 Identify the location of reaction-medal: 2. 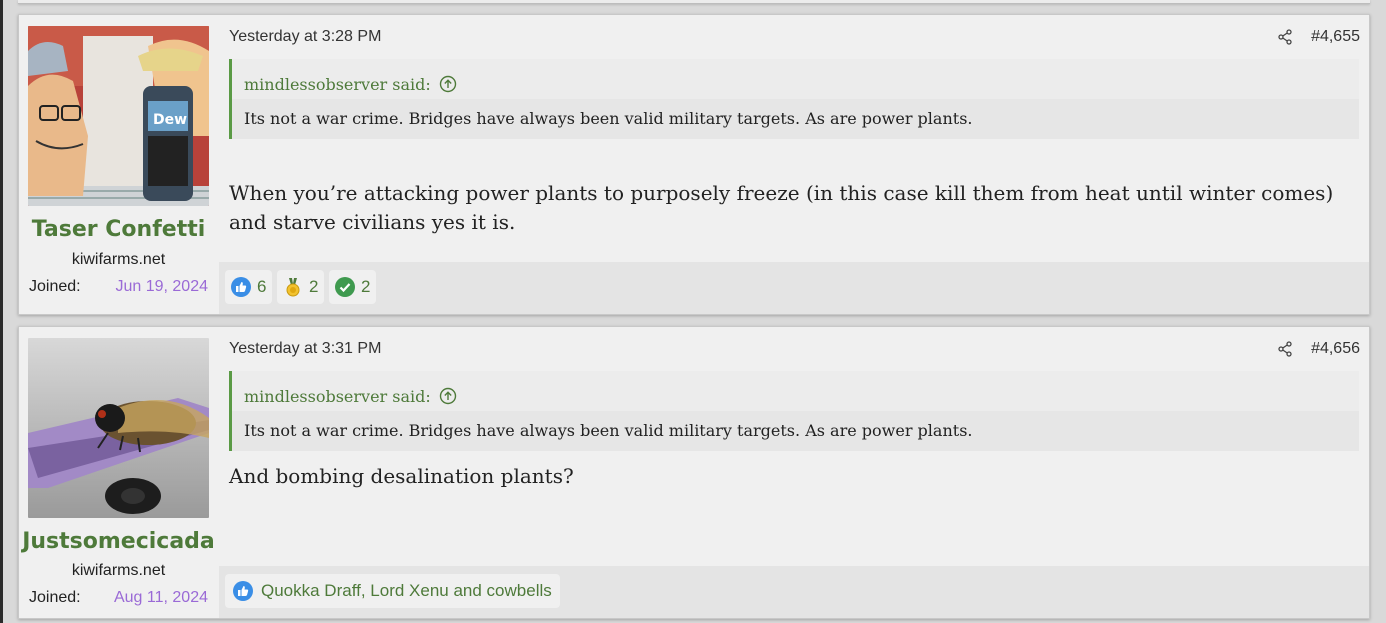
(301, 287).